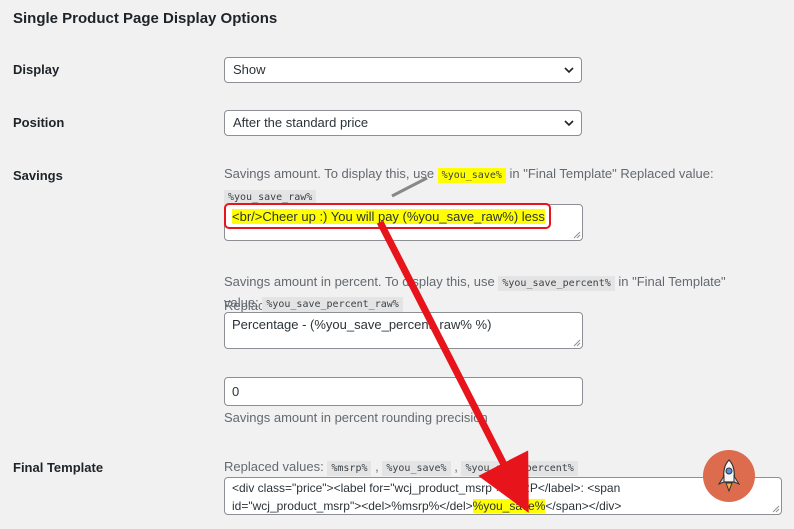 This screenshot has height=529, width=794. What do you see at coordinates (236, 391) in the screenshot?
I see `rounding-precision-value: 0` at bounding box center [236, 391].